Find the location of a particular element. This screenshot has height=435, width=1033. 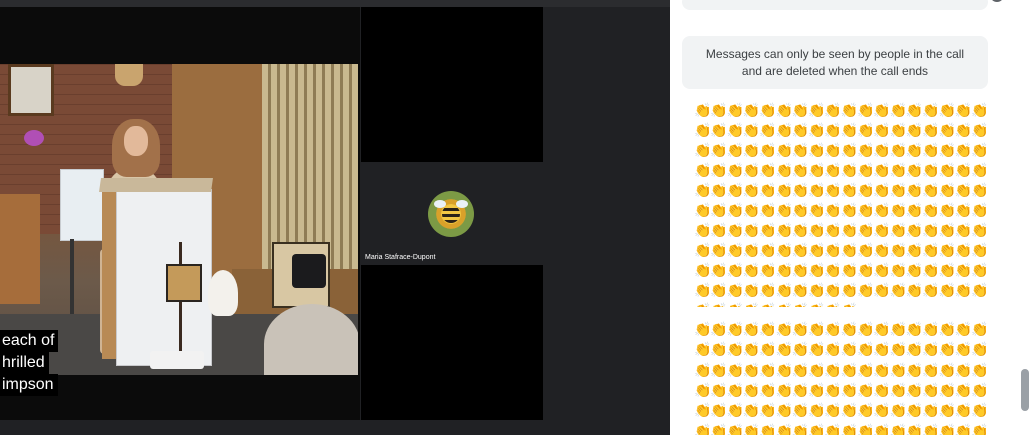

bee-icon is located at coordinates (451, 214).